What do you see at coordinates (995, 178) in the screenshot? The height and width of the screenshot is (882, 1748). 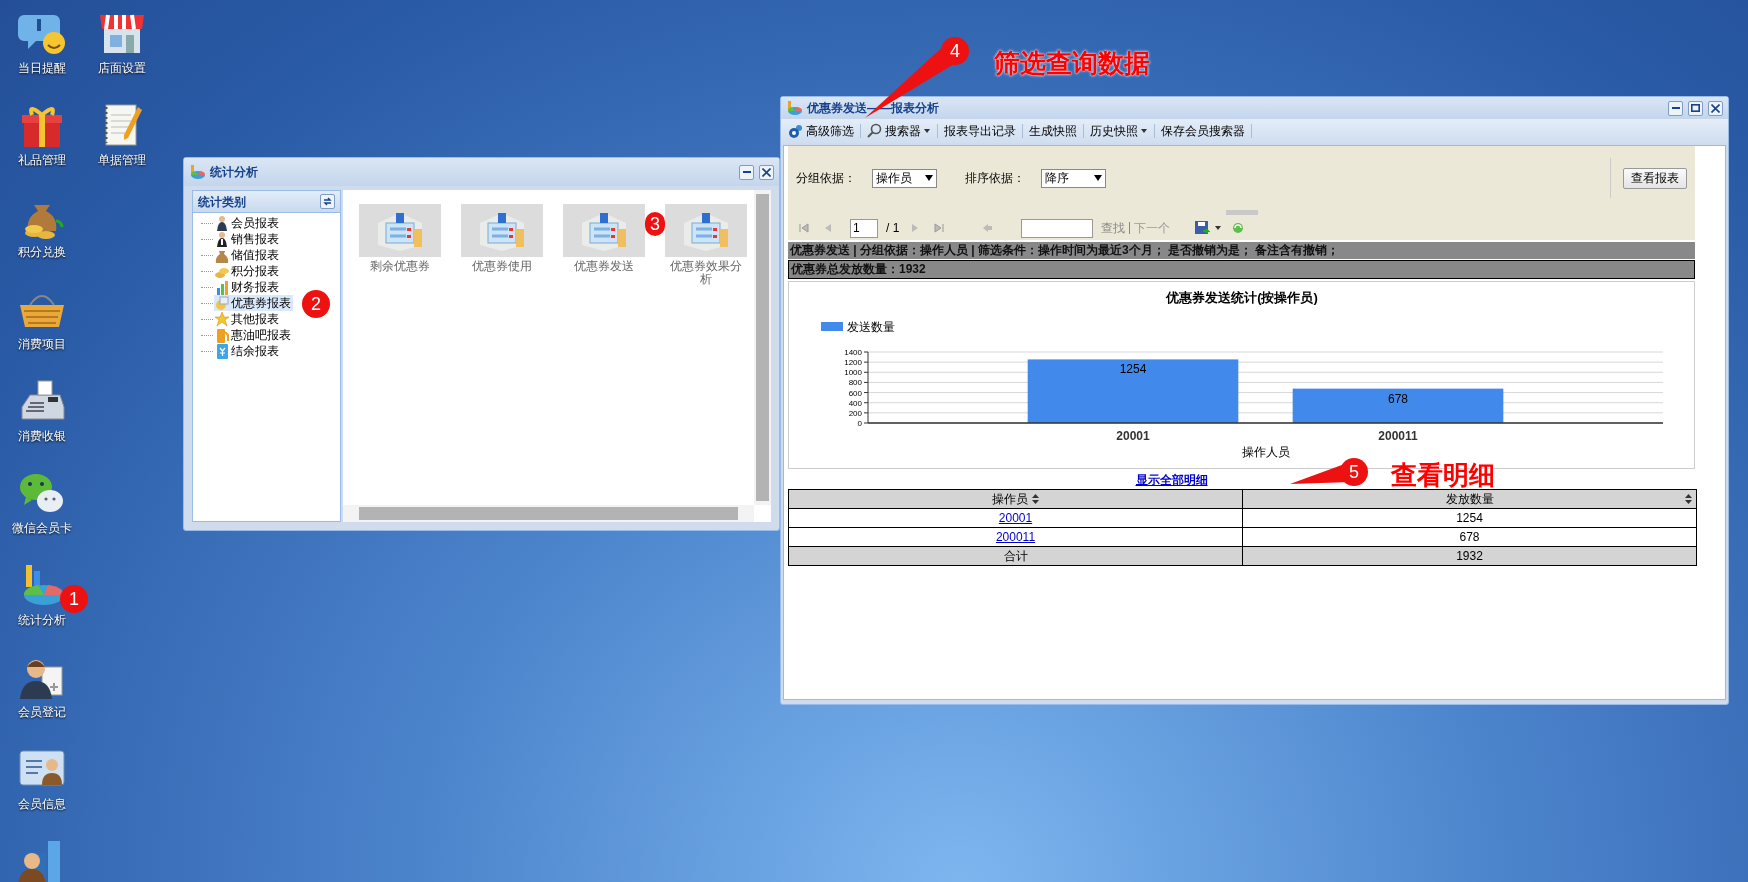 I see `filter-label: 排序依据：` at bounding box center [995, 178].